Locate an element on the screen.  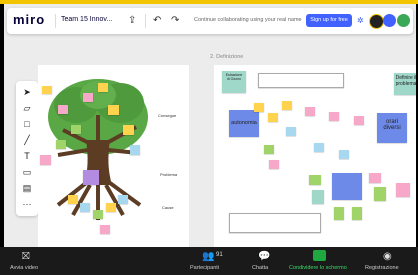
start-video-button: ⛝ Avvia video is located at coordinates (30, 261).